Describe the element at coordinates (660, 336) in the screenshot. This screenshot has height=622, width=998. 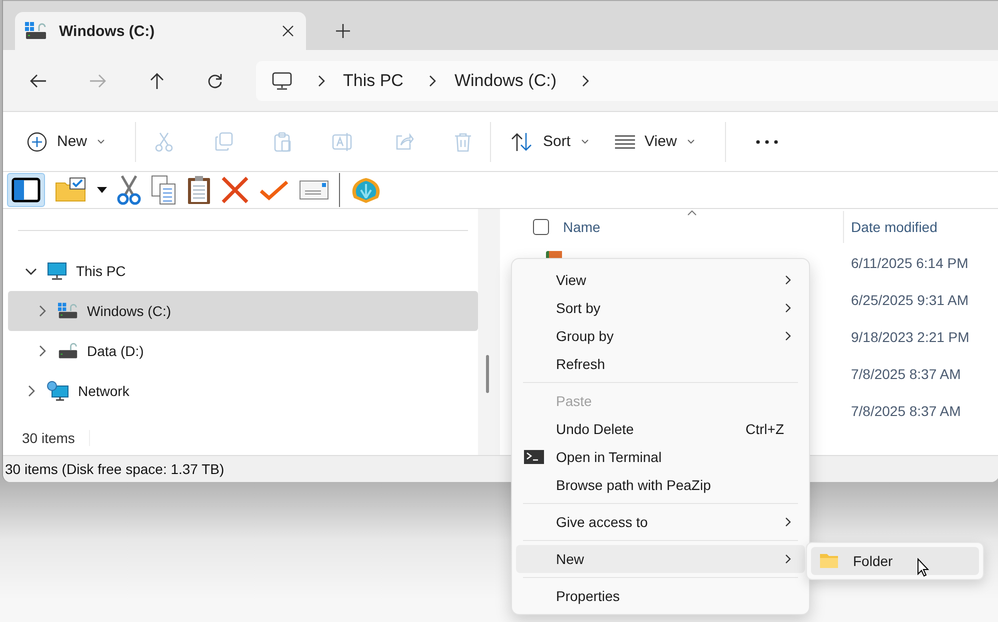
I see `menu-item: Group by` at that location.